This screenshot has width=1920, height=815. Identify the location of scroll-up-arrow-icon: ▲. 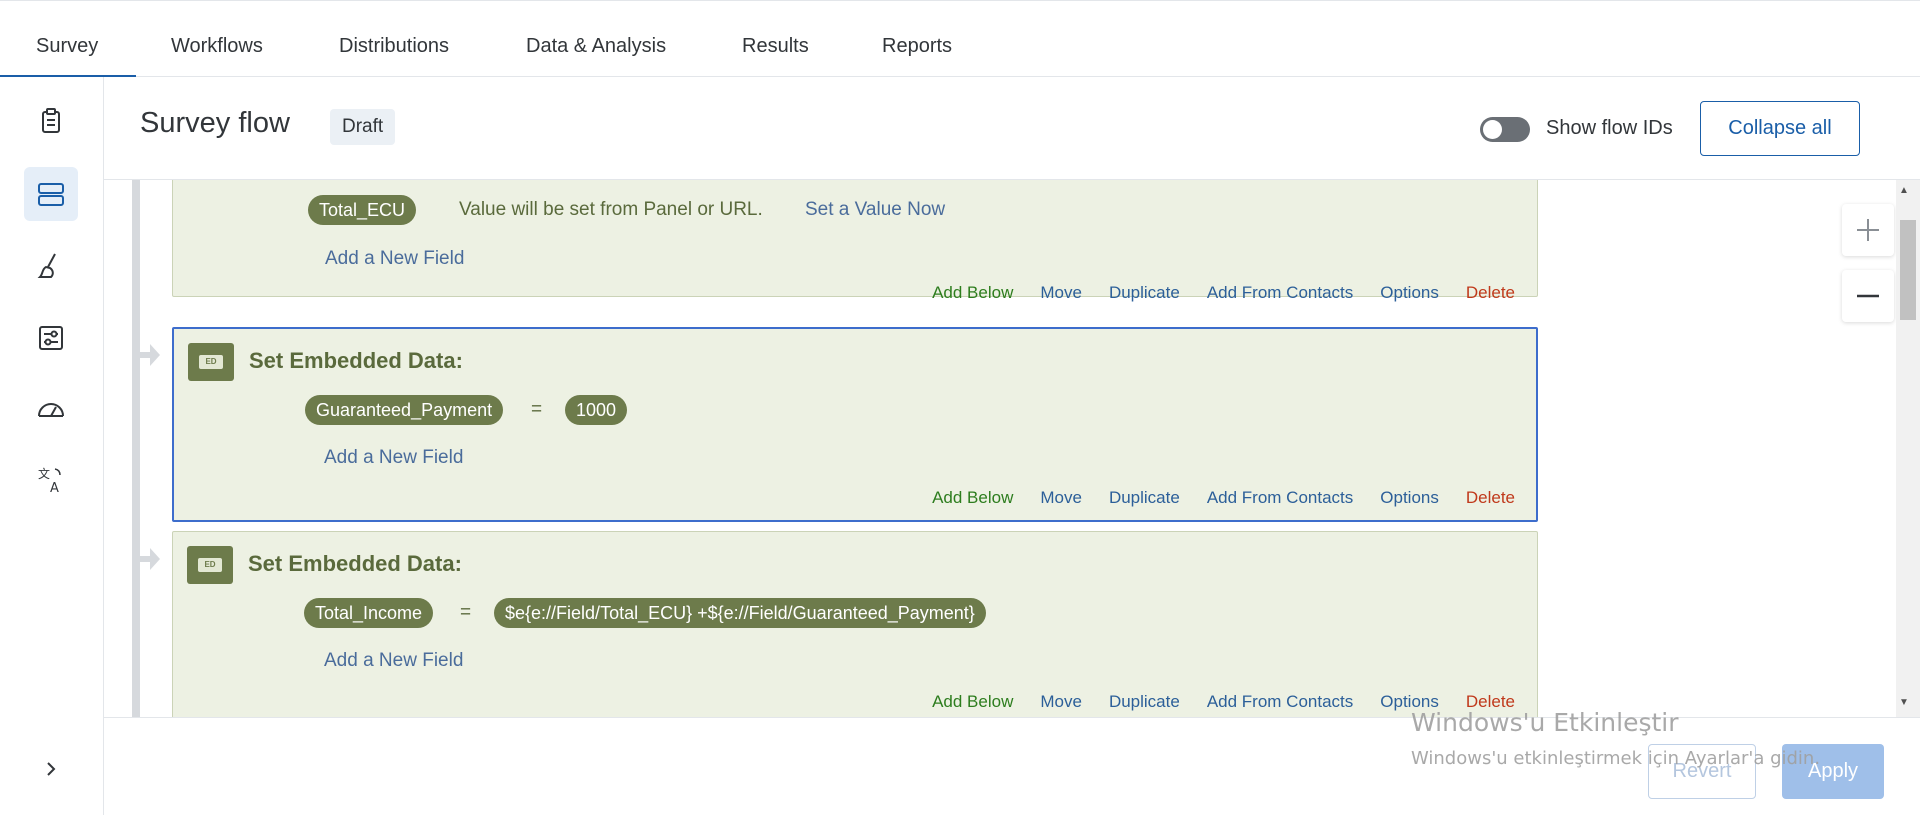
(1904, 190).